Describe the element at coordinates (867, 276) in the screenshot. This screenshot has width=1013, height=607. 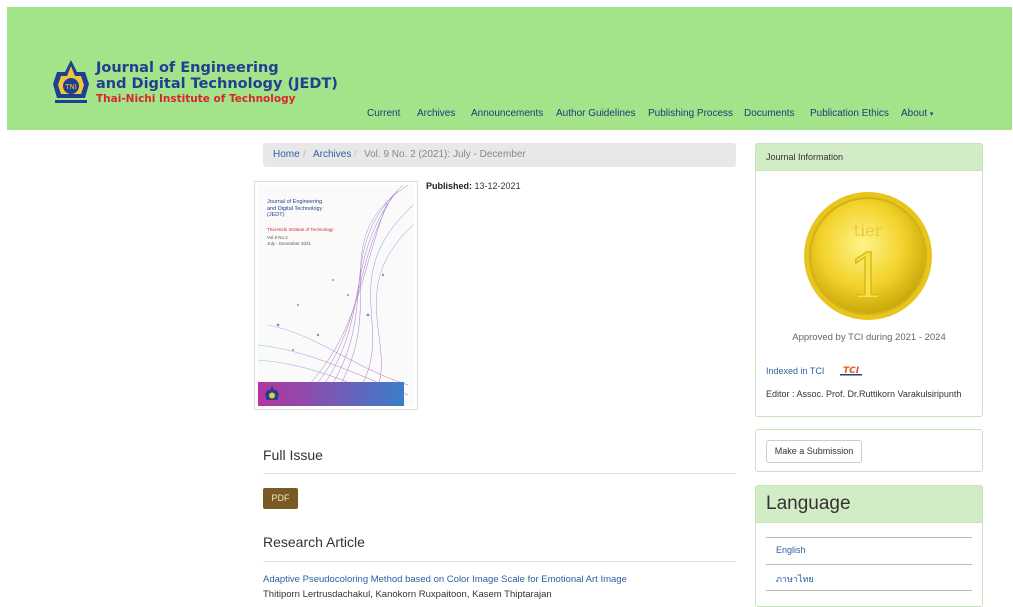
I see `medal-number: 1` at that location.